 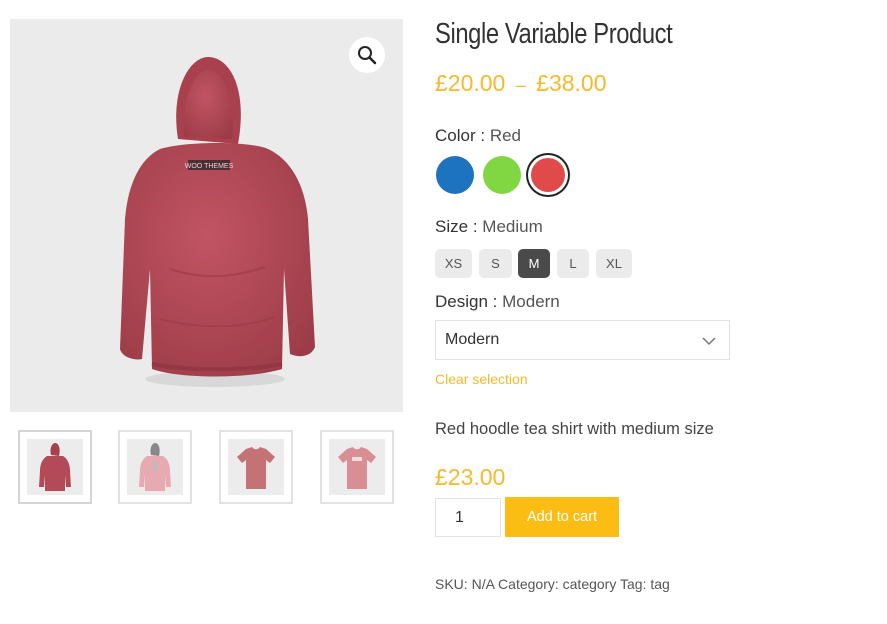 I want to click on gallery-thumbnails, so click(x=208, y=468).